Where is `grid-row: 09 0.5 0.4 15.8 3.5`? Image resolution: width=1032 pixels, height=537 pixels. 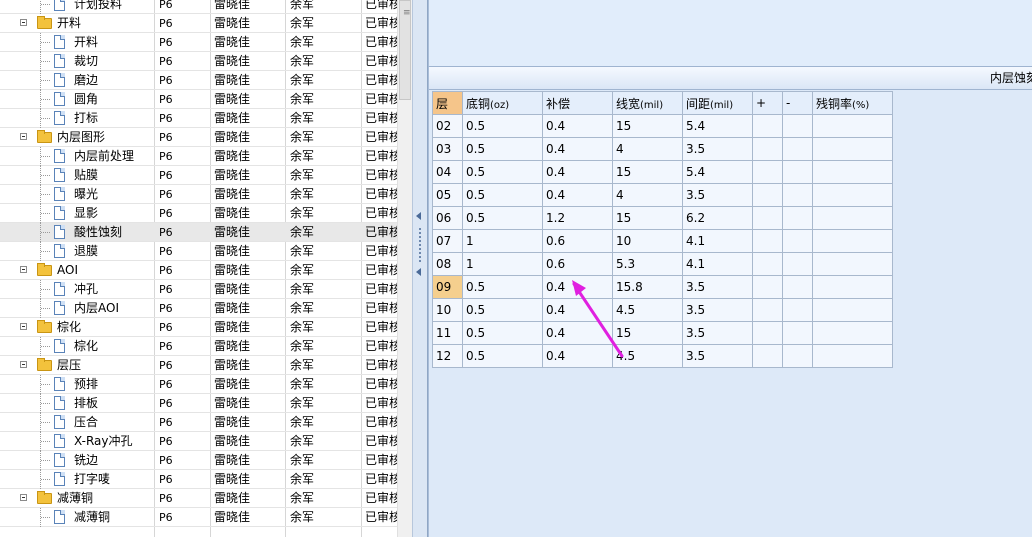 grid-row: 09 0.5 0.4 15.8 3.5 is located at coordinates (662, 287).